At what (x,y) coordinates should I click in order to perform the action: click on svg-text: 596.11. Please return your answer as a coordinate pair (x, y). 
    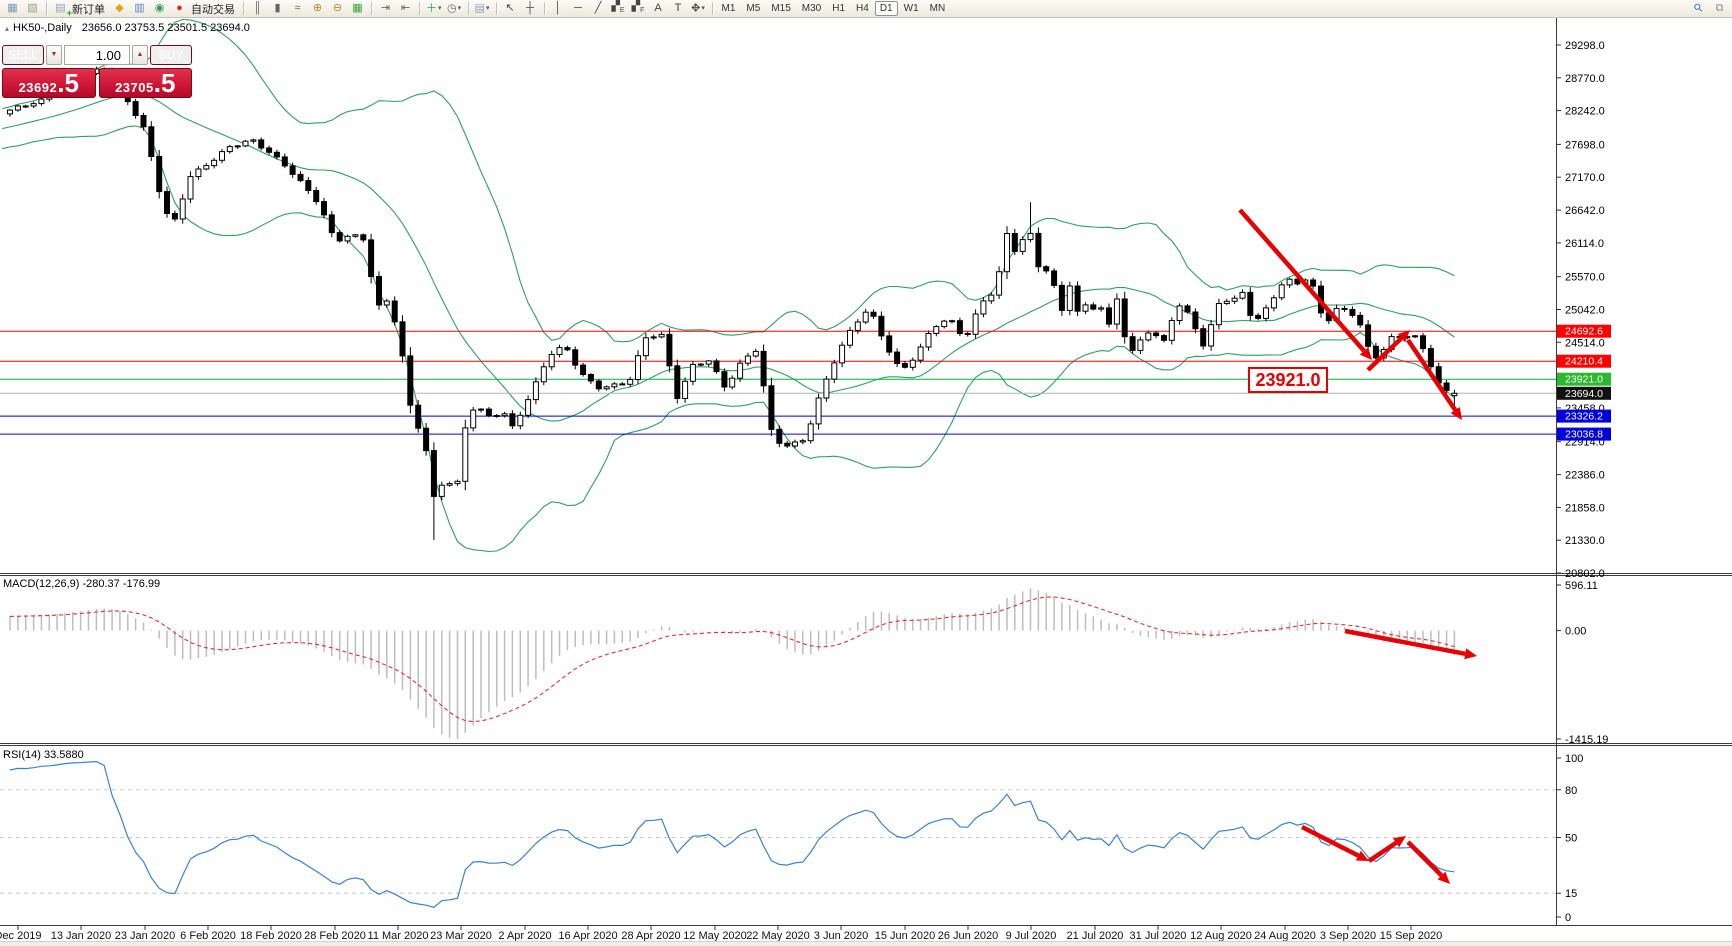
    Looking at the image, I should click on (1581, 586).